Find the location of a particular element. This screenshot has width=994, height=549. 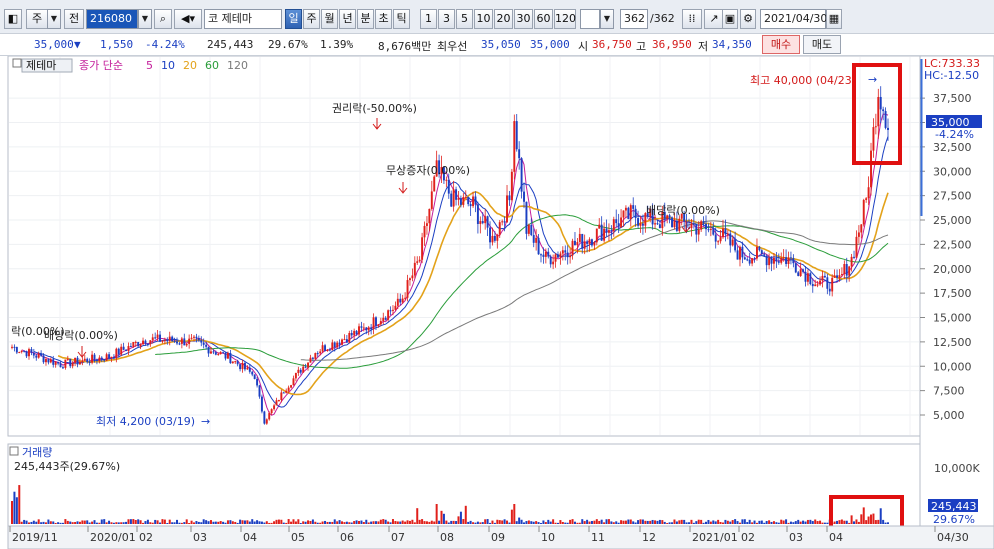

interval-button-3: 10 is located at coordinates (483, 19).